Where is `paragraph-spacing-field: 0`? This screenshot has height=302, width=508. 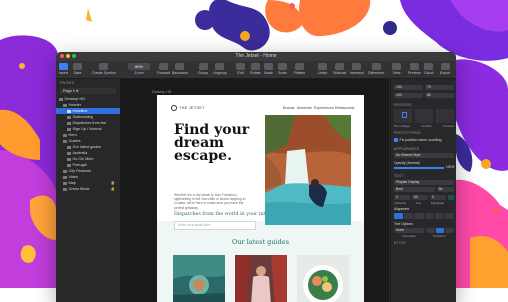
paragraph-spacing-field: 0 is located at coordinates (438, 197).